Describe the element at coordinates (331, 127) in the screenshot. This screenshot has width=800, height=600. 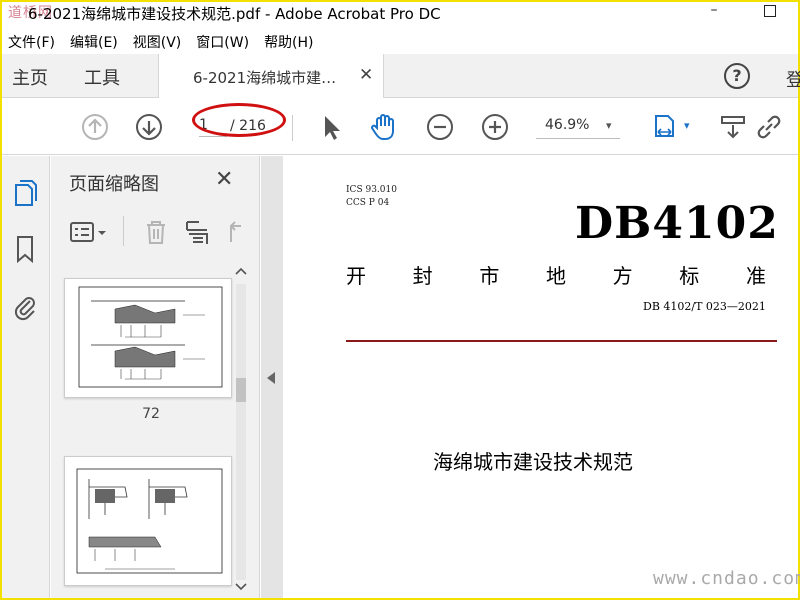
I see `select-arrow-icon` at that location.